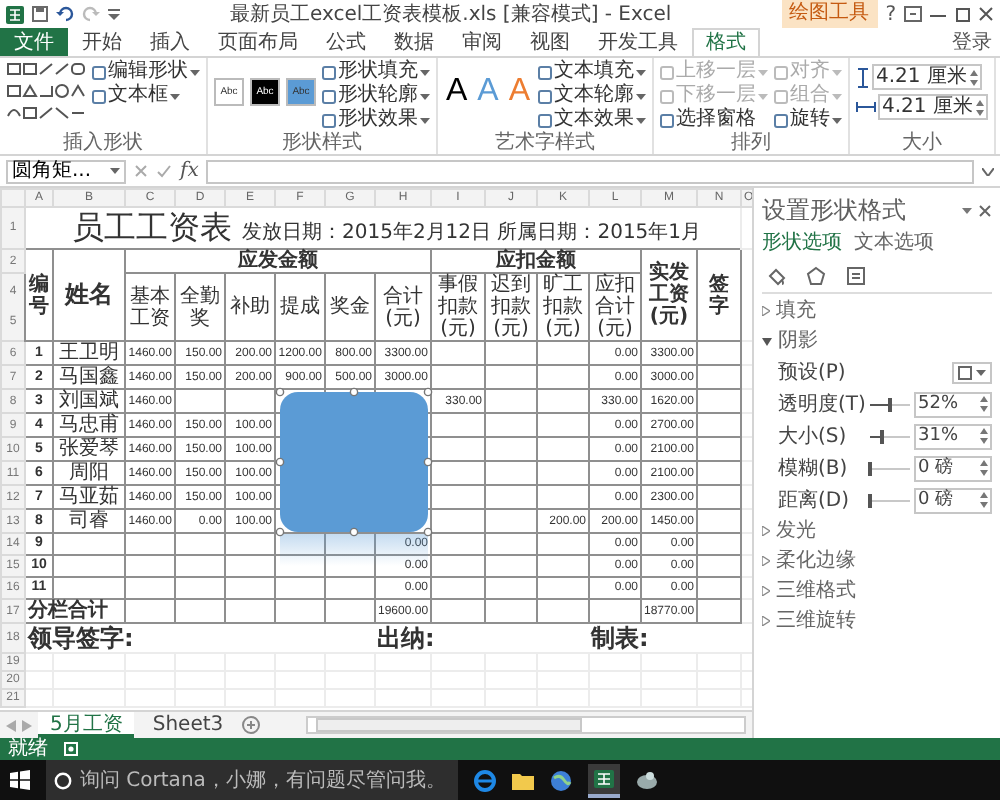  I want to click on ribbon-button: 形状轮廓, so click(376, 96).